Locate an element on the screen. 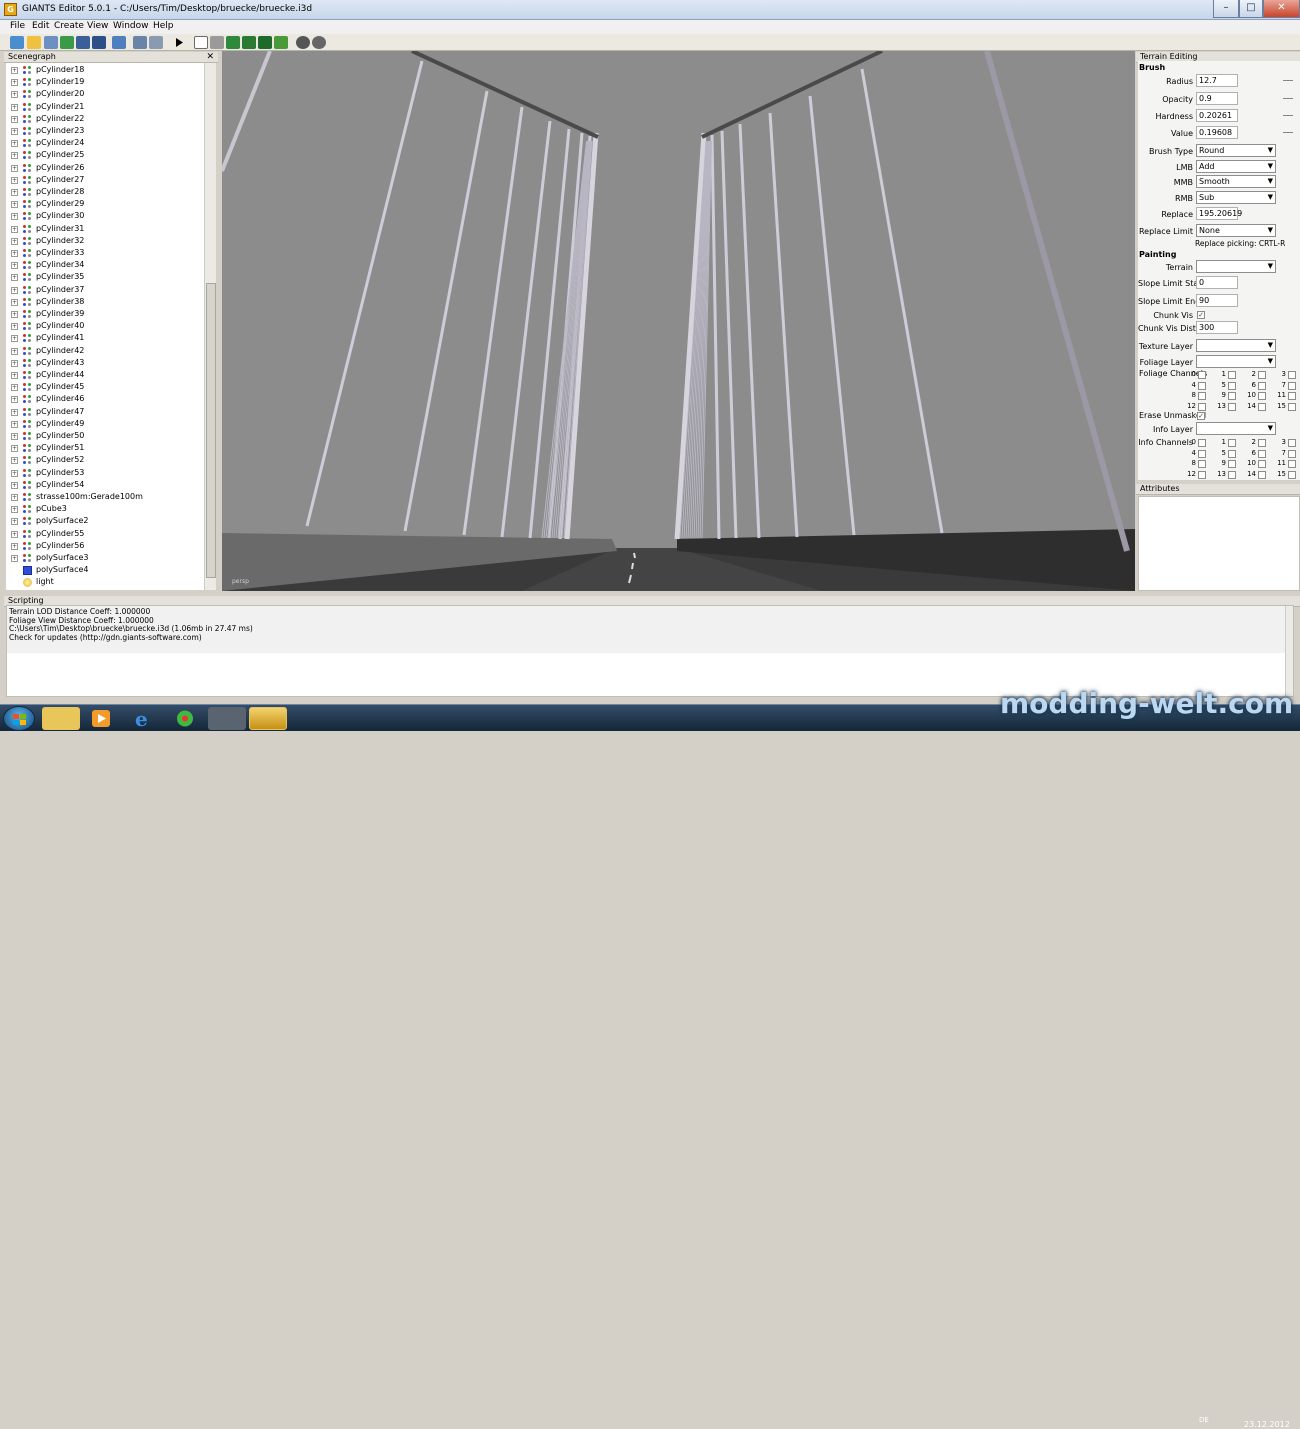 This screenshot has height=1429, width=1300. menu-view: View is located at coordinates (97, 26).